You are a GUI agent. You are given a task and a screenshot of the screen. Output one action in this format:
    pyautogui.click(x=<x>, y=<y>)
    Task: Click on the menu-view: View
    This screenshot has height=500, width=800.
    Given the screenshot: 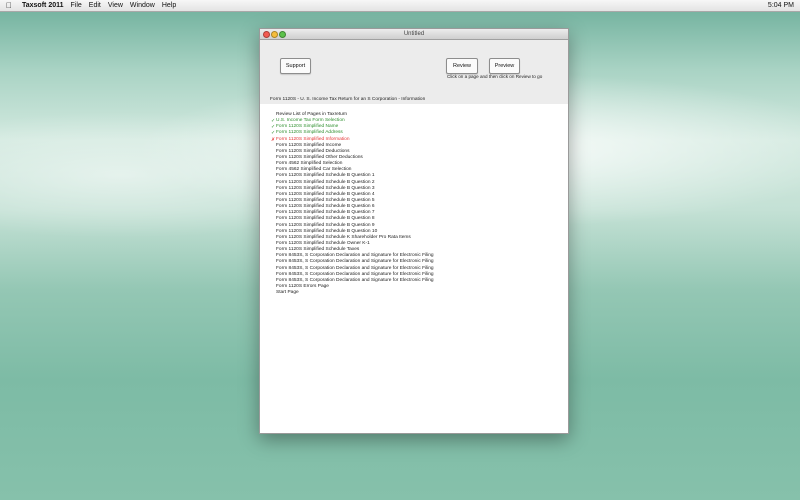 What is the action you would take?
    pyautogui.click(x=115, y=5)
    